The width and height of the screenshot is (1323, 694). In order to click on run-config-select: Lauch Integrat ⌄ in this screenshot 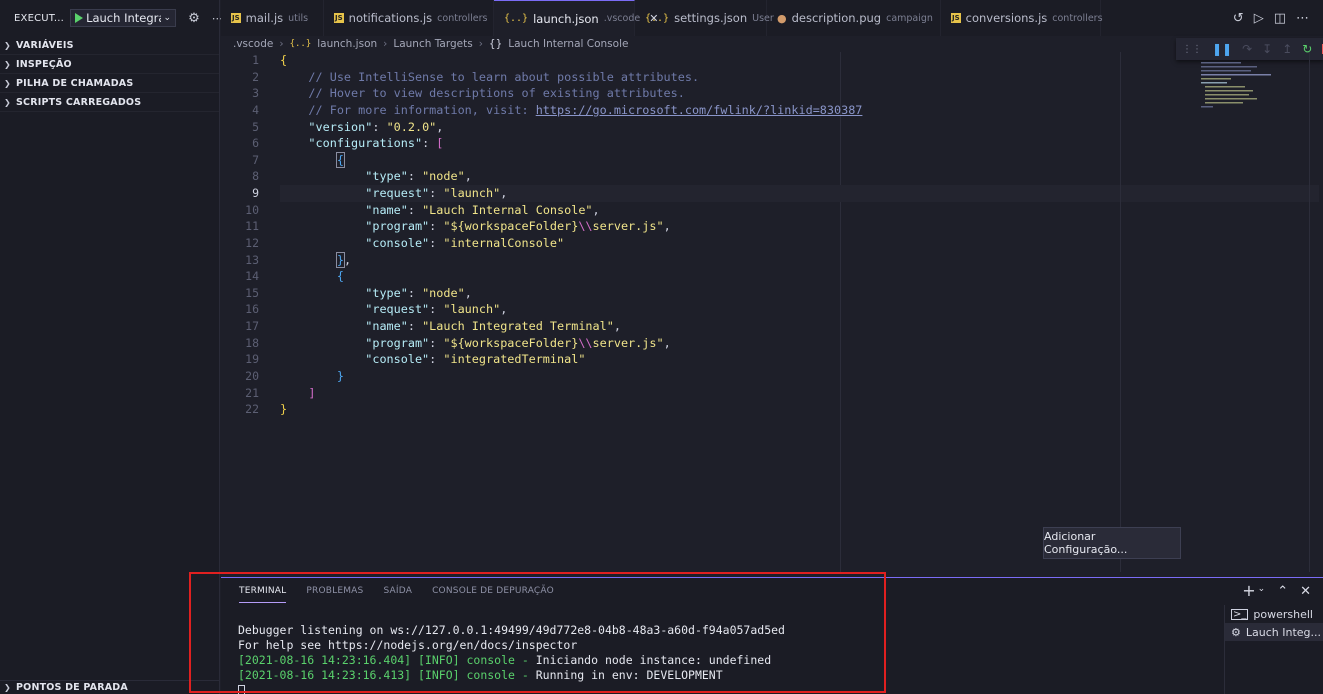, I will do `click(123, 18)`.